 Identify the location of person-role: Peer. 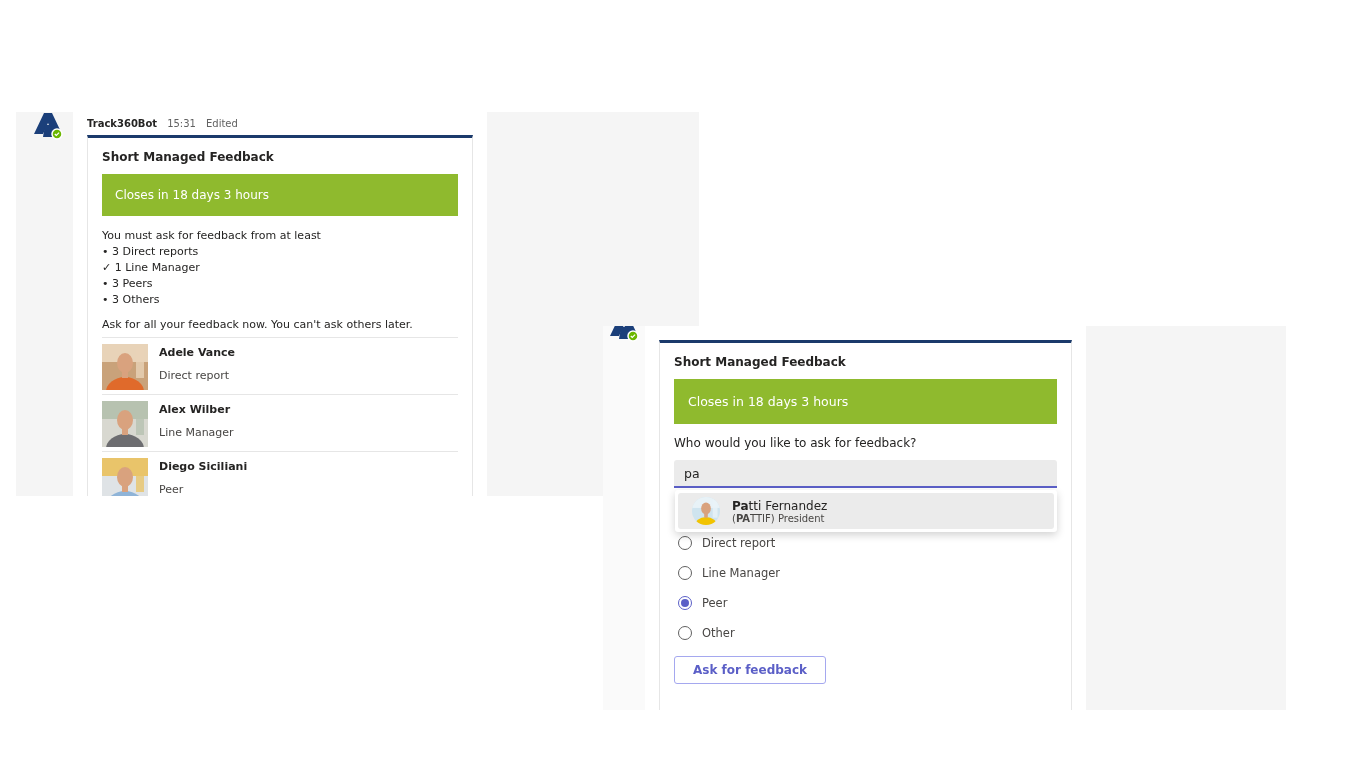
(172, 489).